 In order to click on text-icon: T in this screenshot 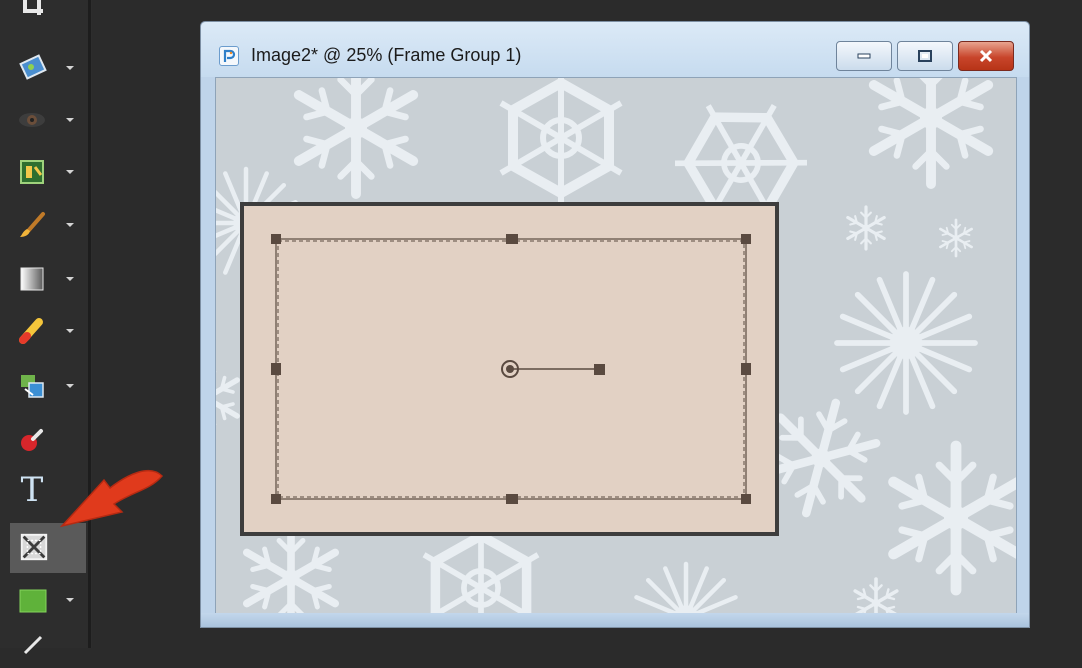, I will do `click(32, 490)`.